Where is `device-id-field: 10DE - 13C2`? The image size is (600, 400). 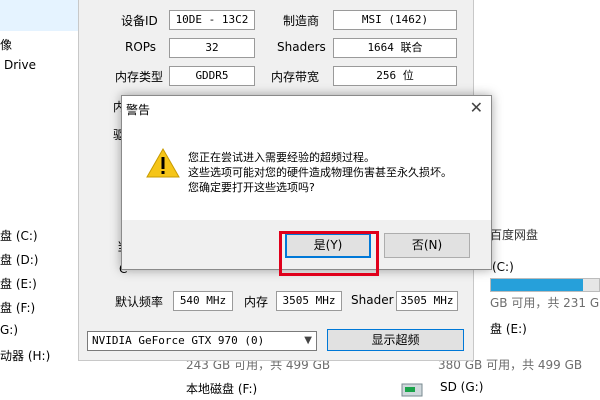 device-id-field: 10DE - 13C2 is located at coordinates (212, 20).